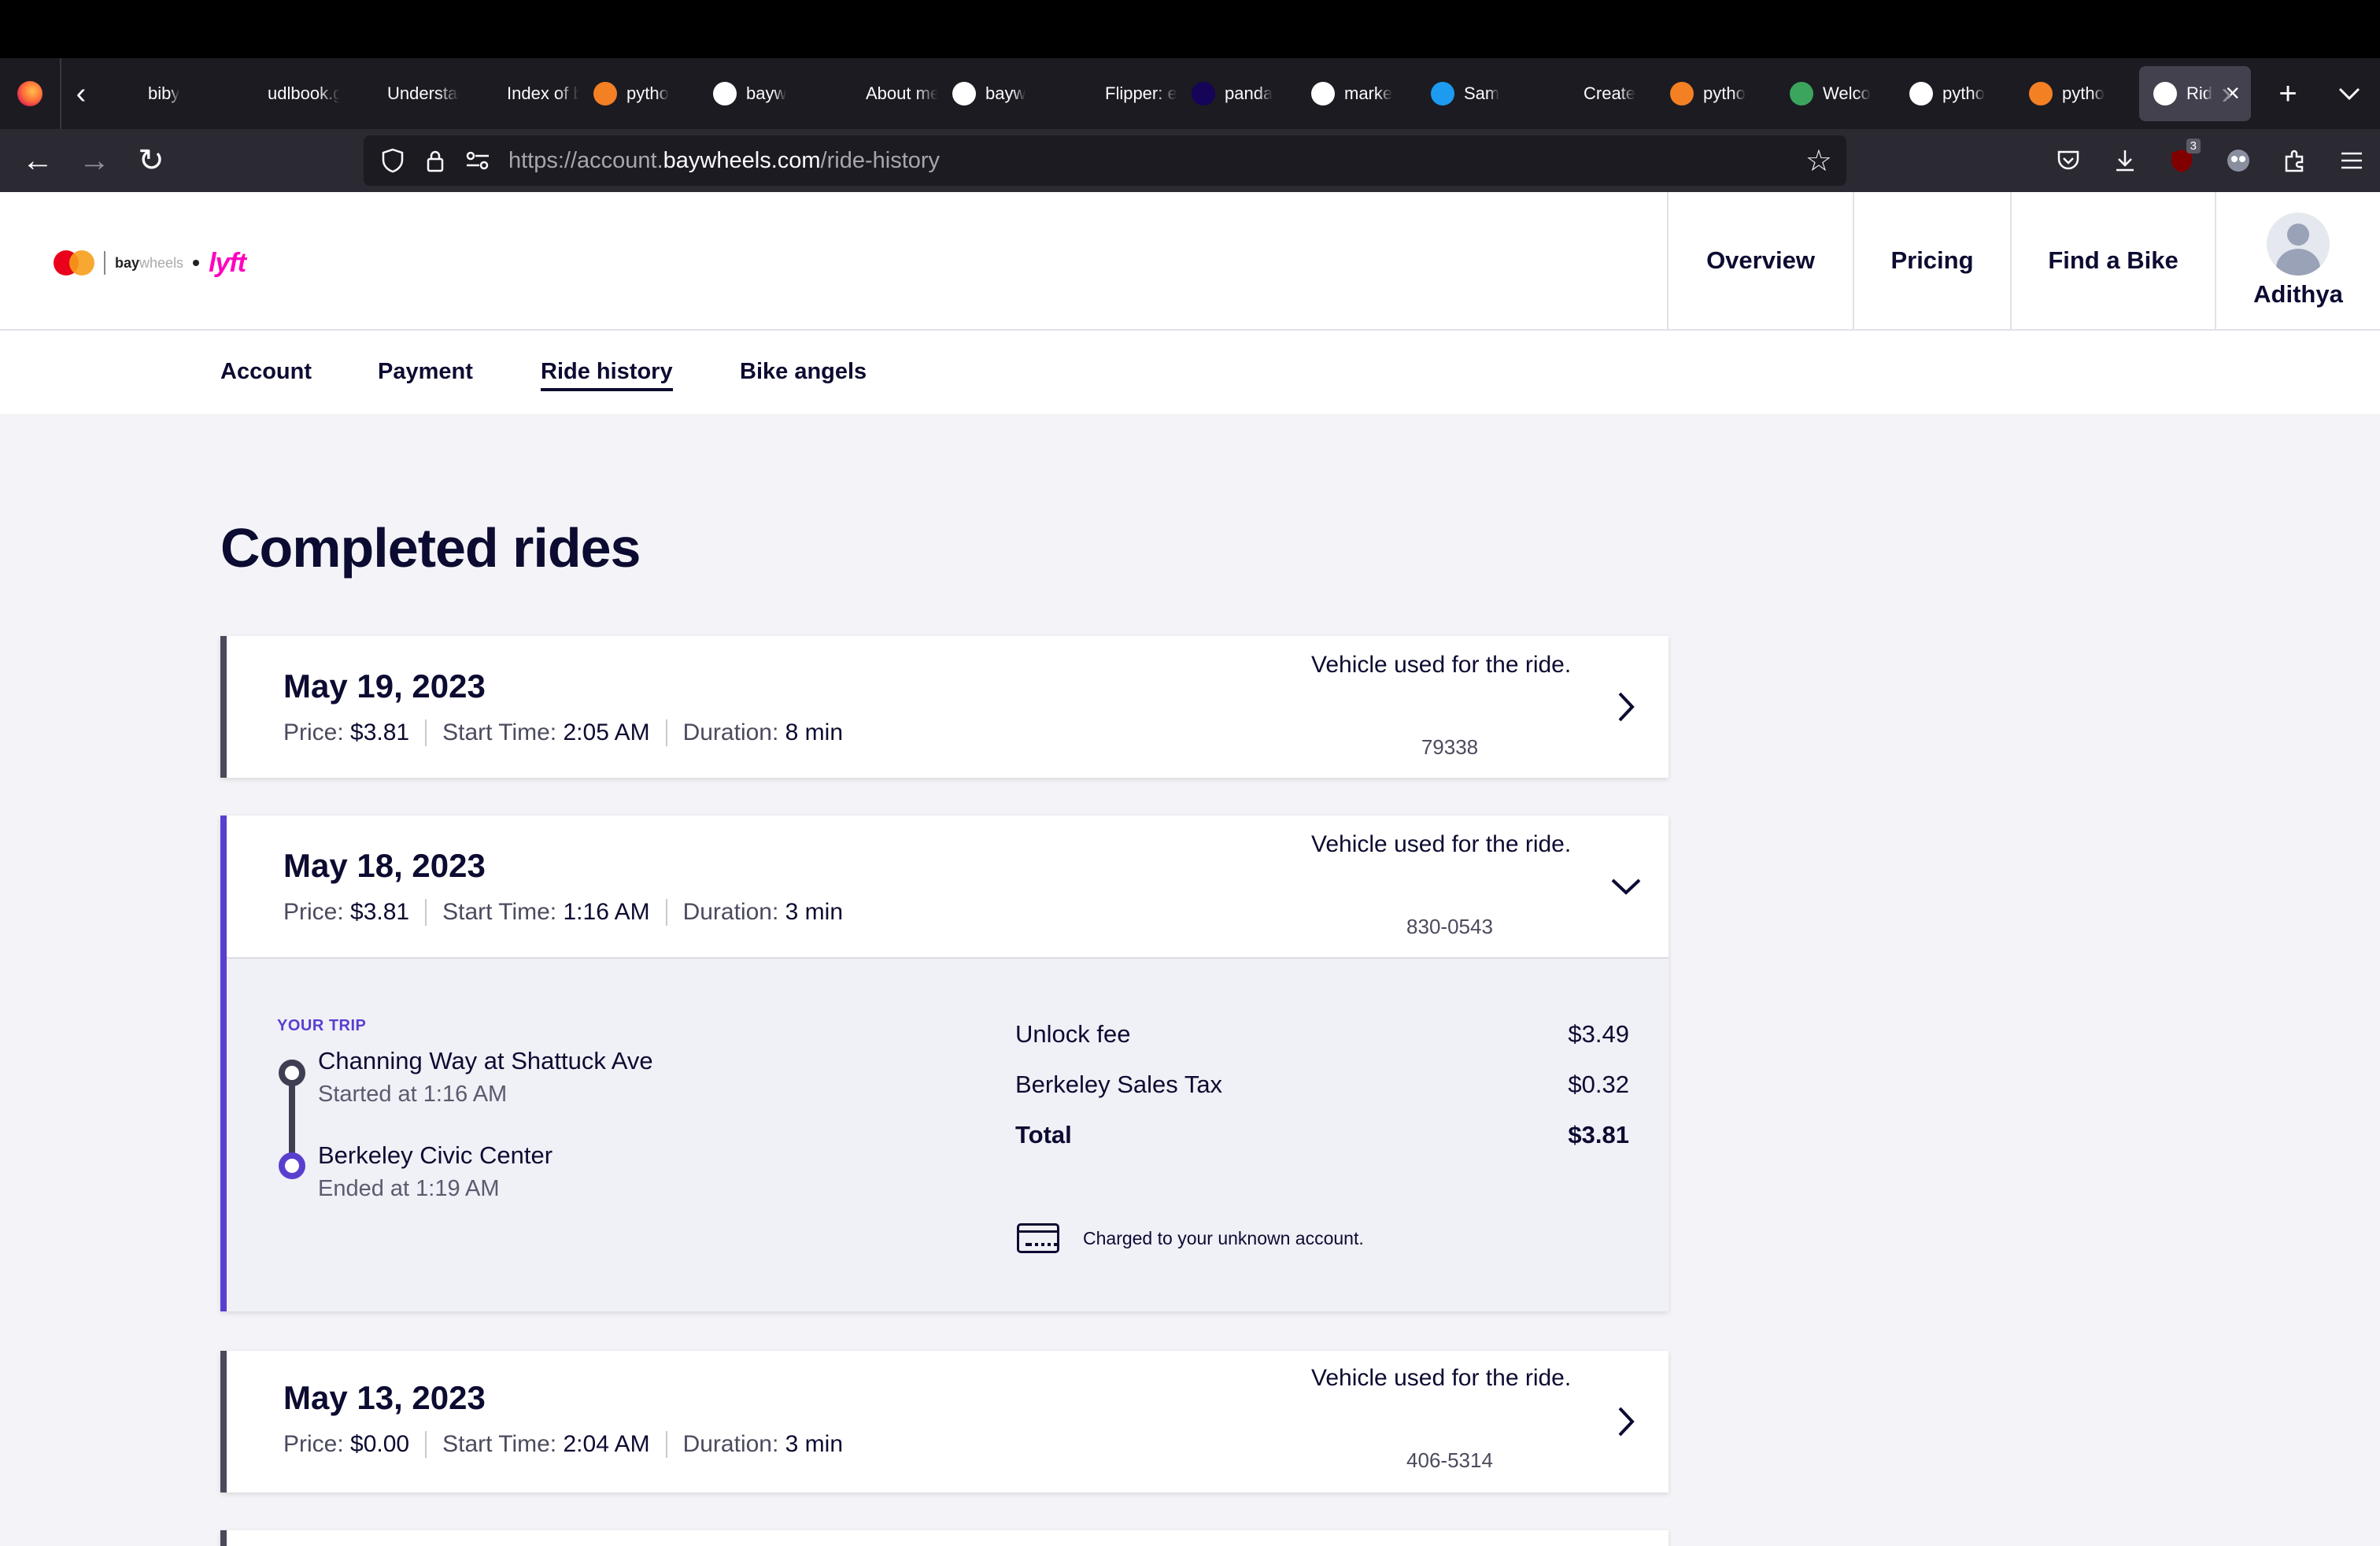 The image size is (2380, 1546). I want to click on menu-hamburger-icon, so click(2351, 160).